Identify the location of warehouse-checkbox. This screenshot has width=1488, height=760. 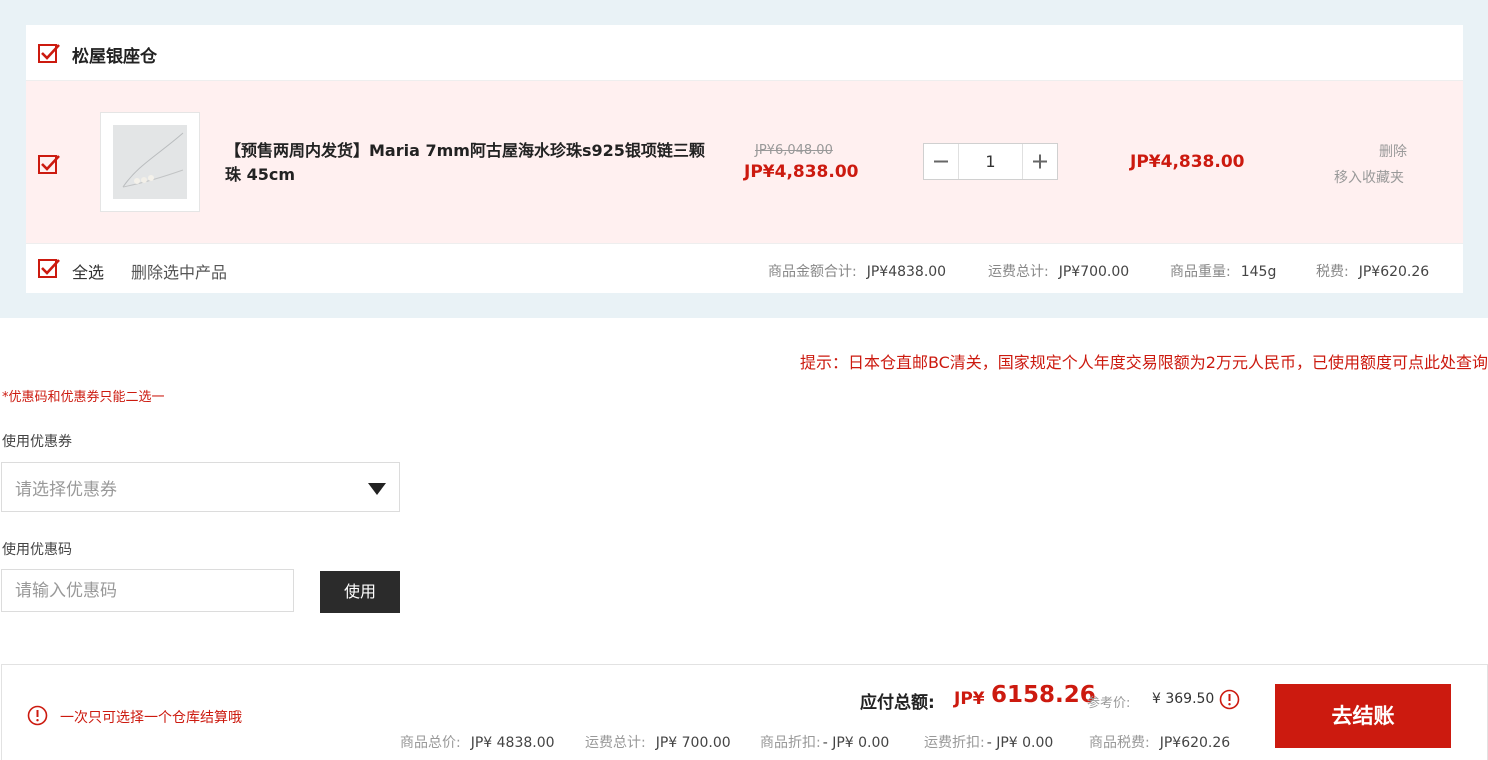
(49, 53).